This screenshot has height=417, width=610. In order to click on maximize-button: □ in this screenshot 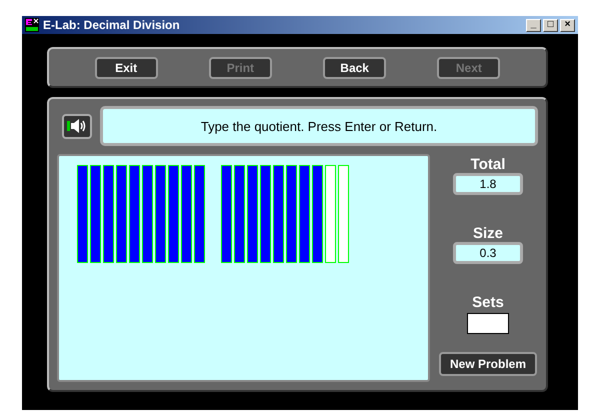, I will do `click(550, 25)`.